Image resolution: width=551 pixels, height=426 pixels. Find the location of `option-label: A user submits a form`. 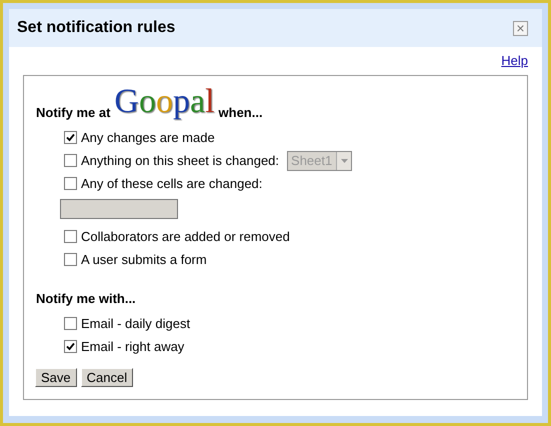

option-label: A user submits a form is located at coordinates (144, 259).